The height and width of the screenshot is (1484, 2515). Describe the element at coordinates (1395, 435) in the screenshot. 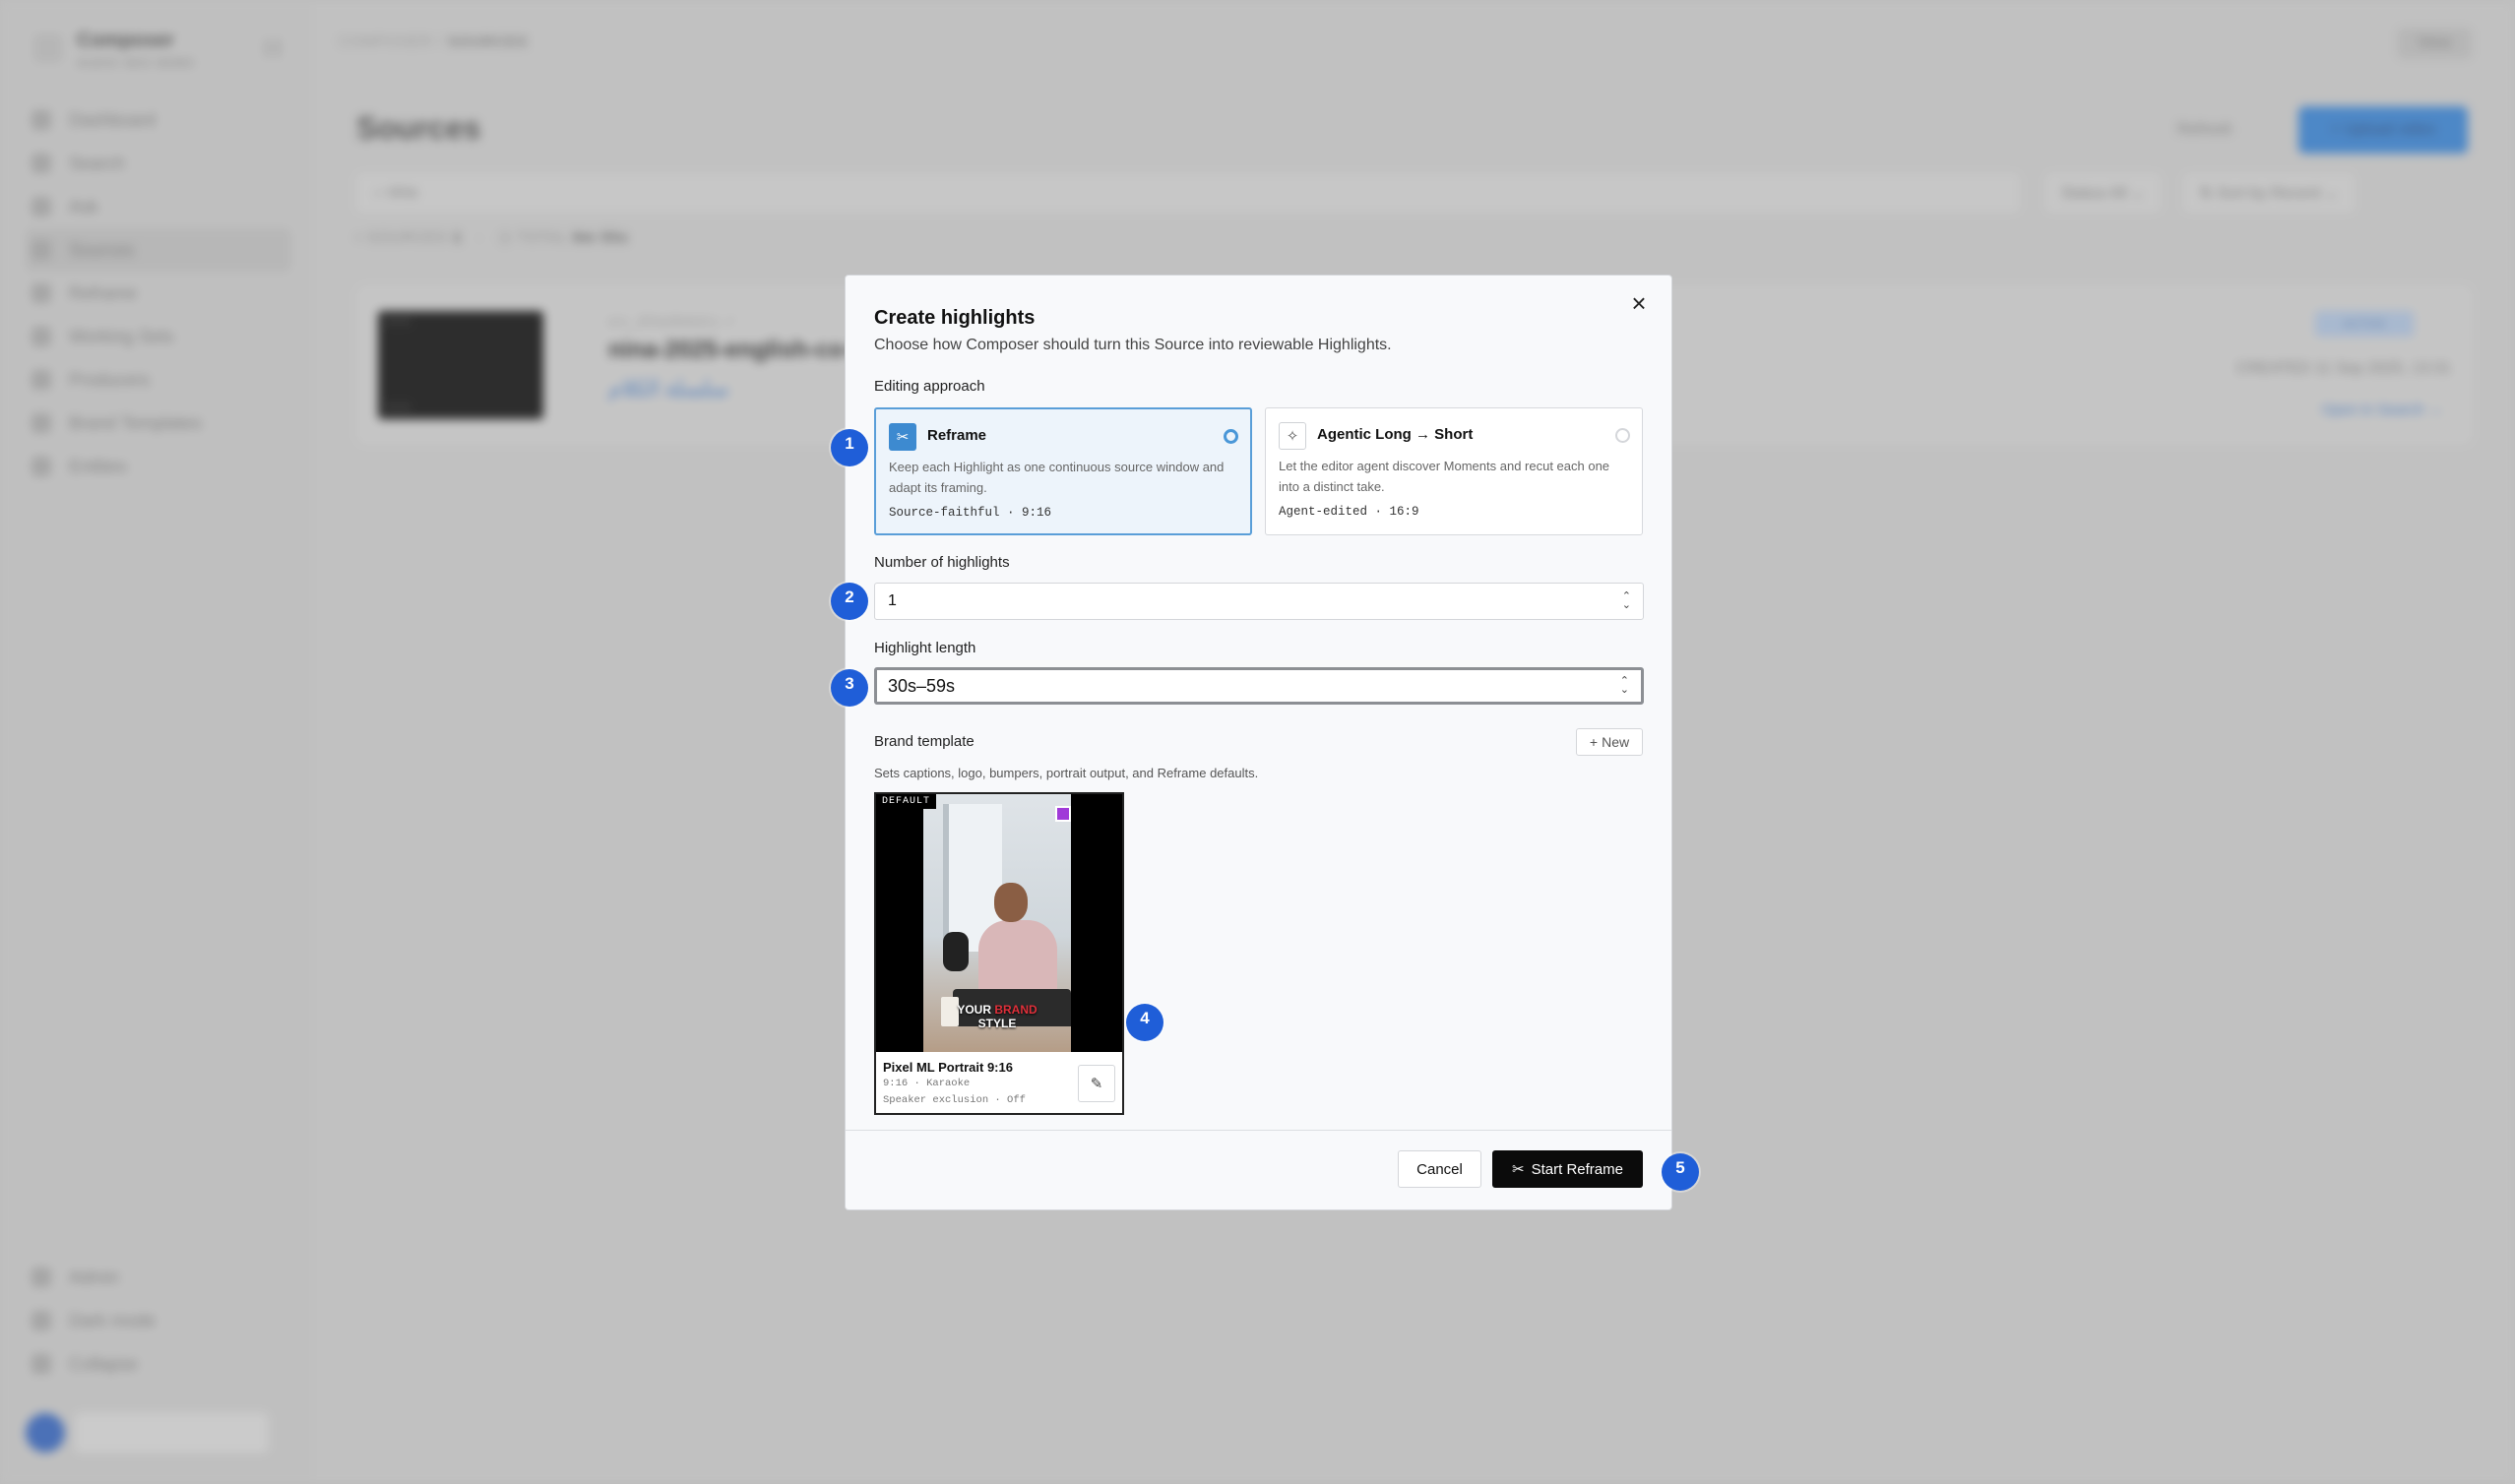

I see `option-title: Agentic Long → Short` at that location.